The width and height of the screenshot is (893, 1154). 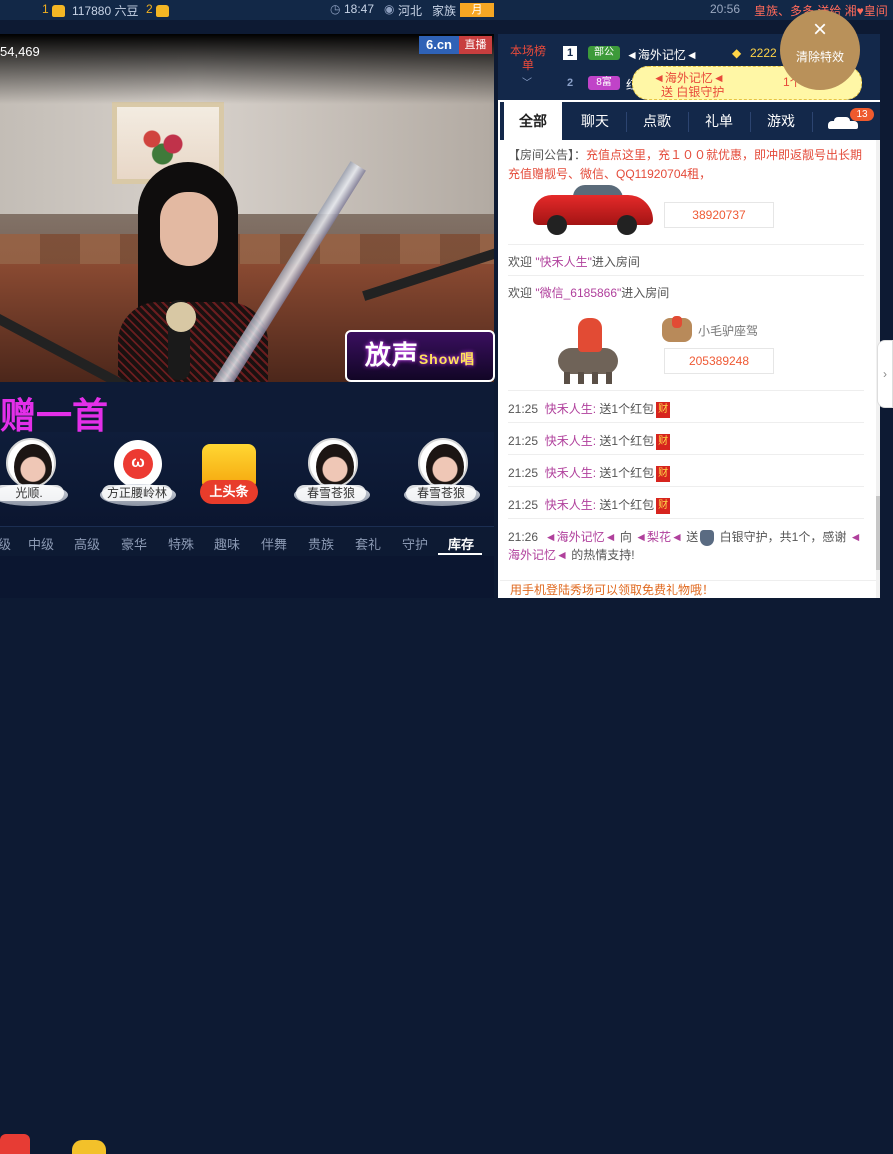 I want to click on car-mount-value-2: 205389248, so click(x=719, y=361).